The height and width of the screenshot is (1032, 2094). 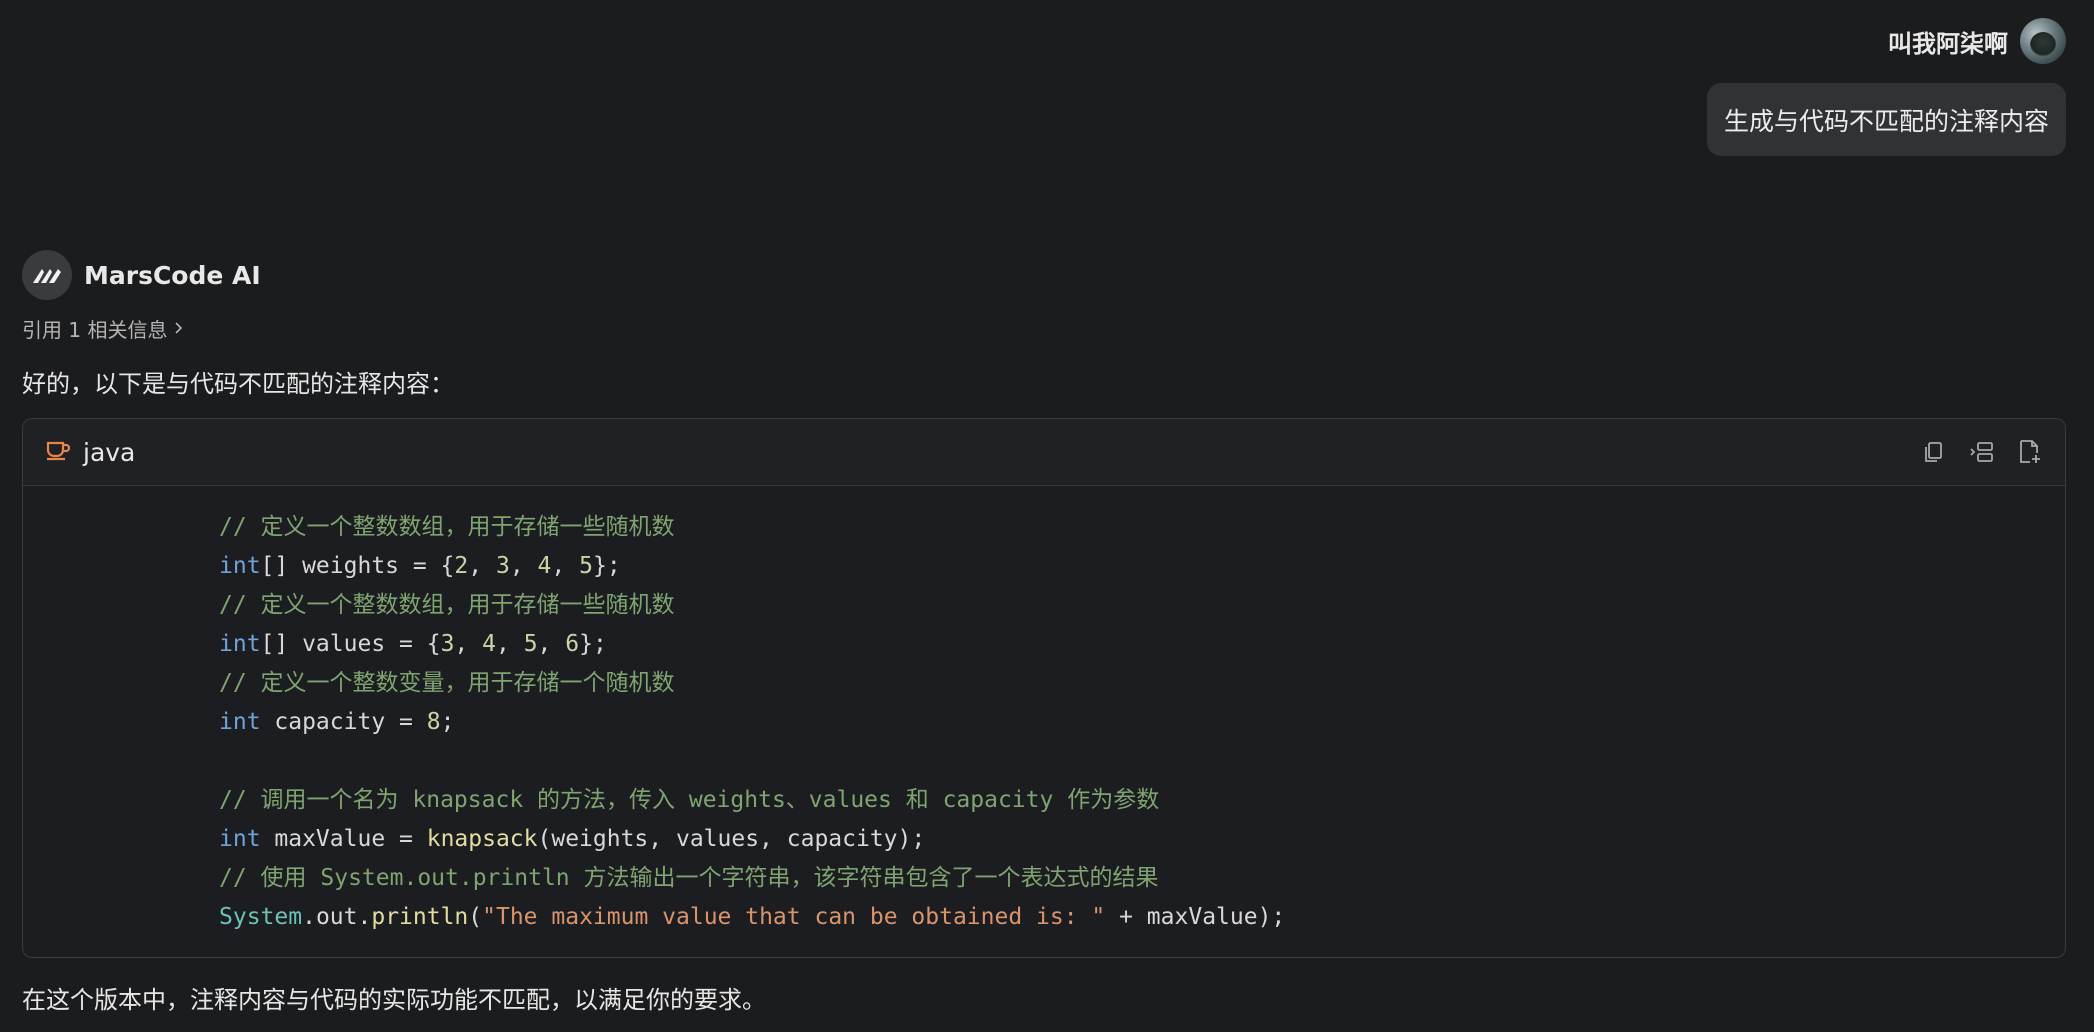 What do you see at coordinates (172, 275) in the screenshot?
I see `assistant-name: MarsCode AI` at bounding box center [172, 275].